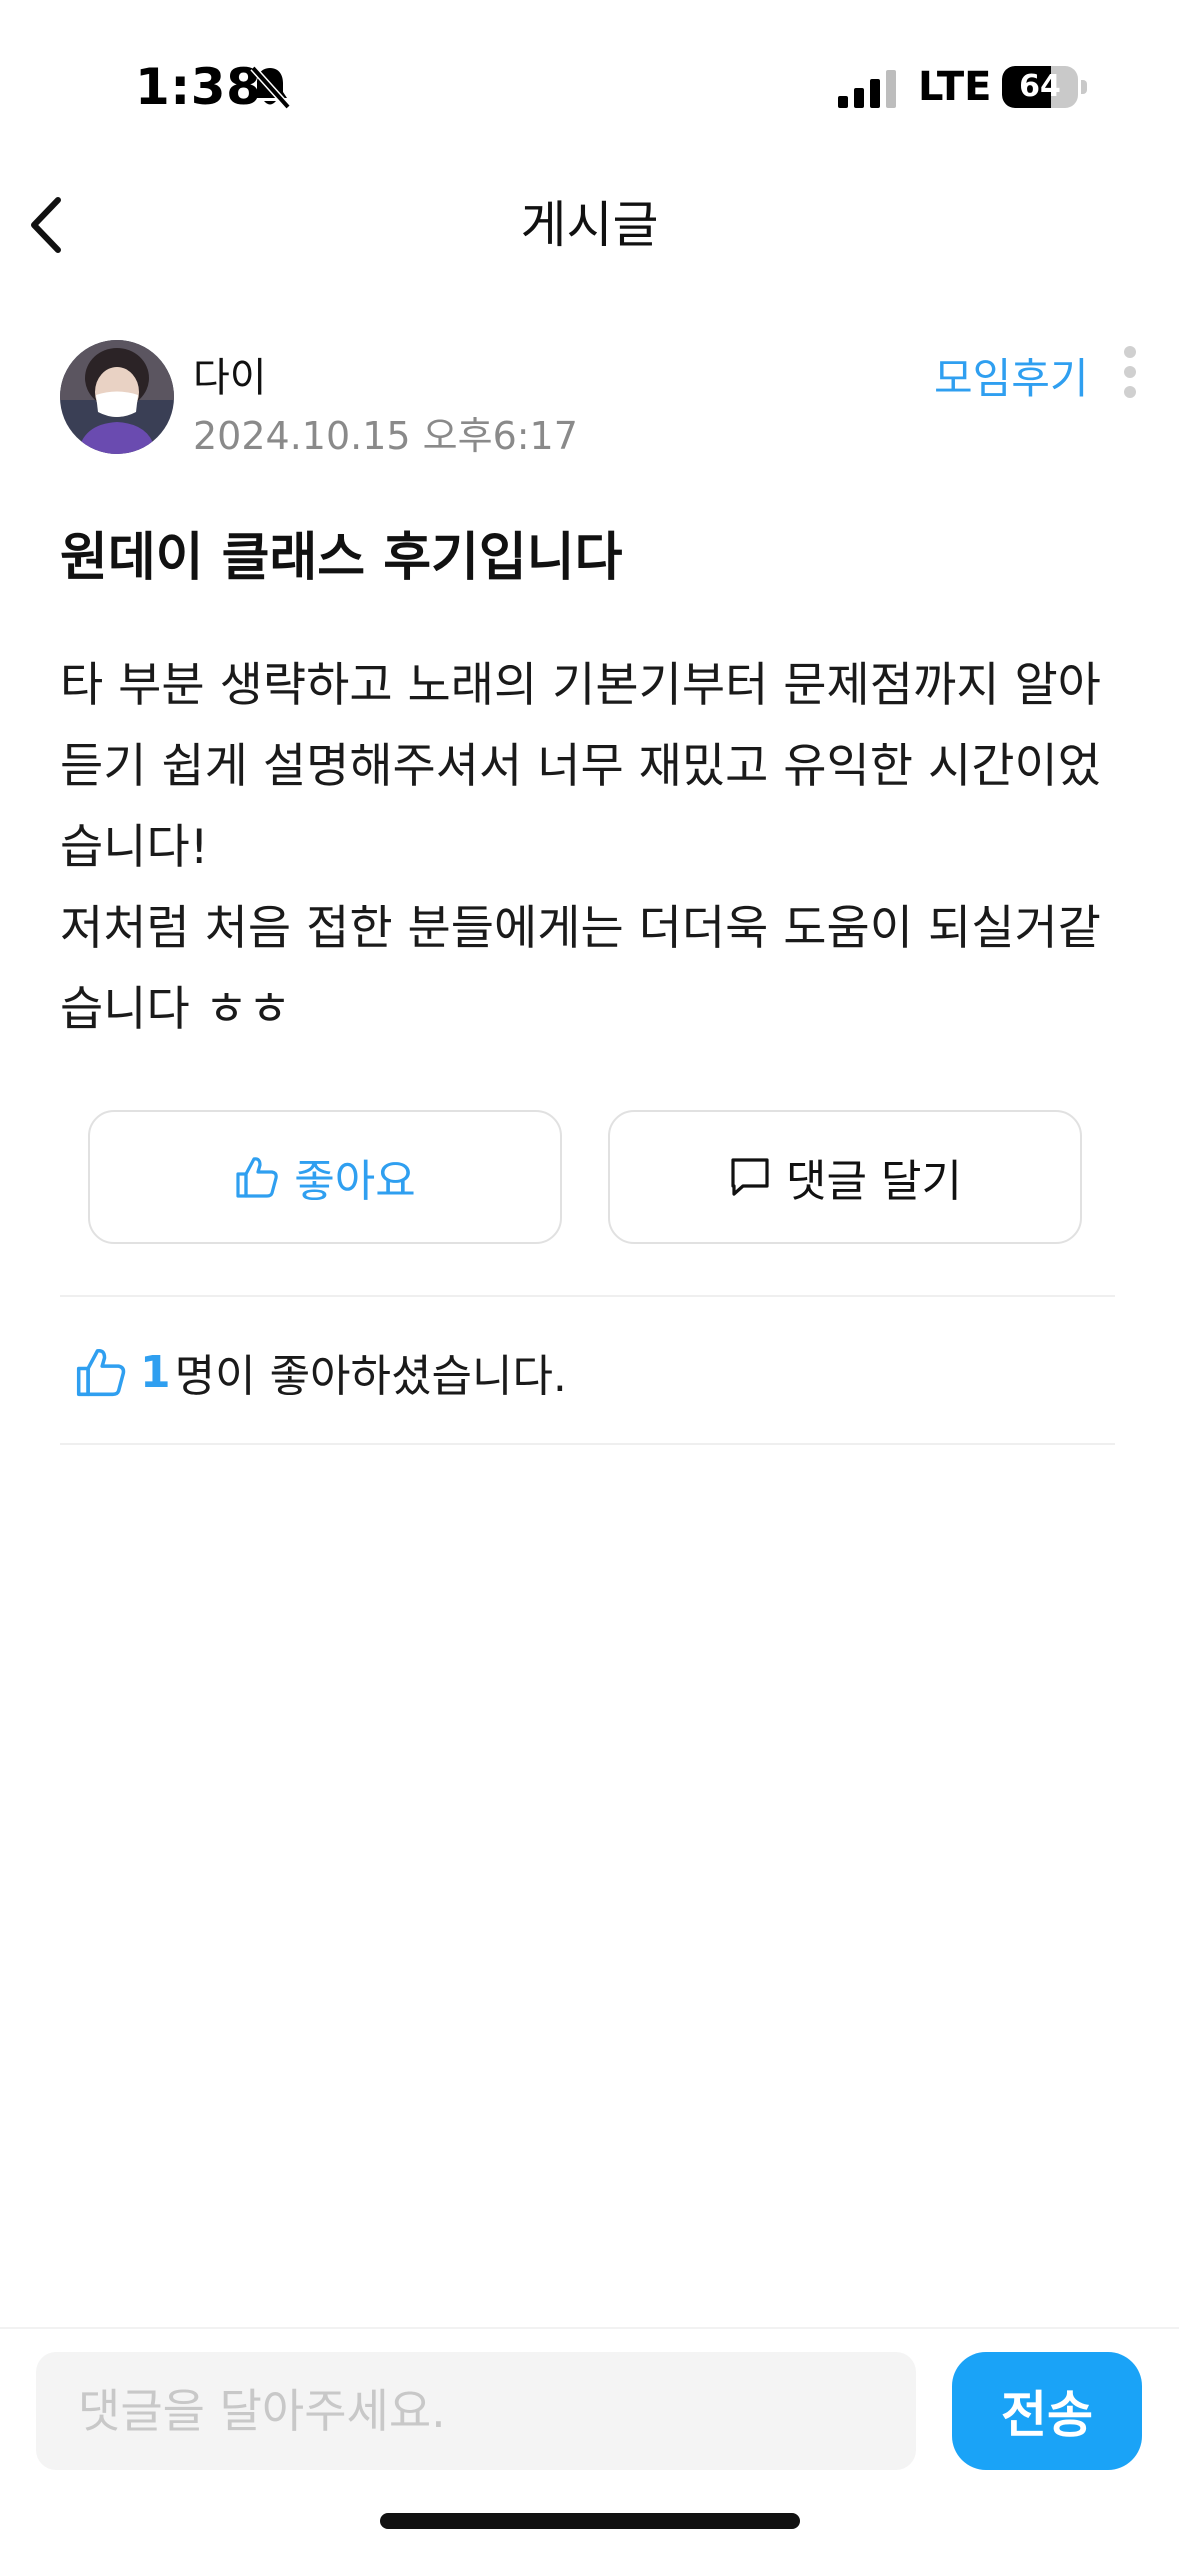  I want to click on battery-icon: 64, so click(1045, 87).